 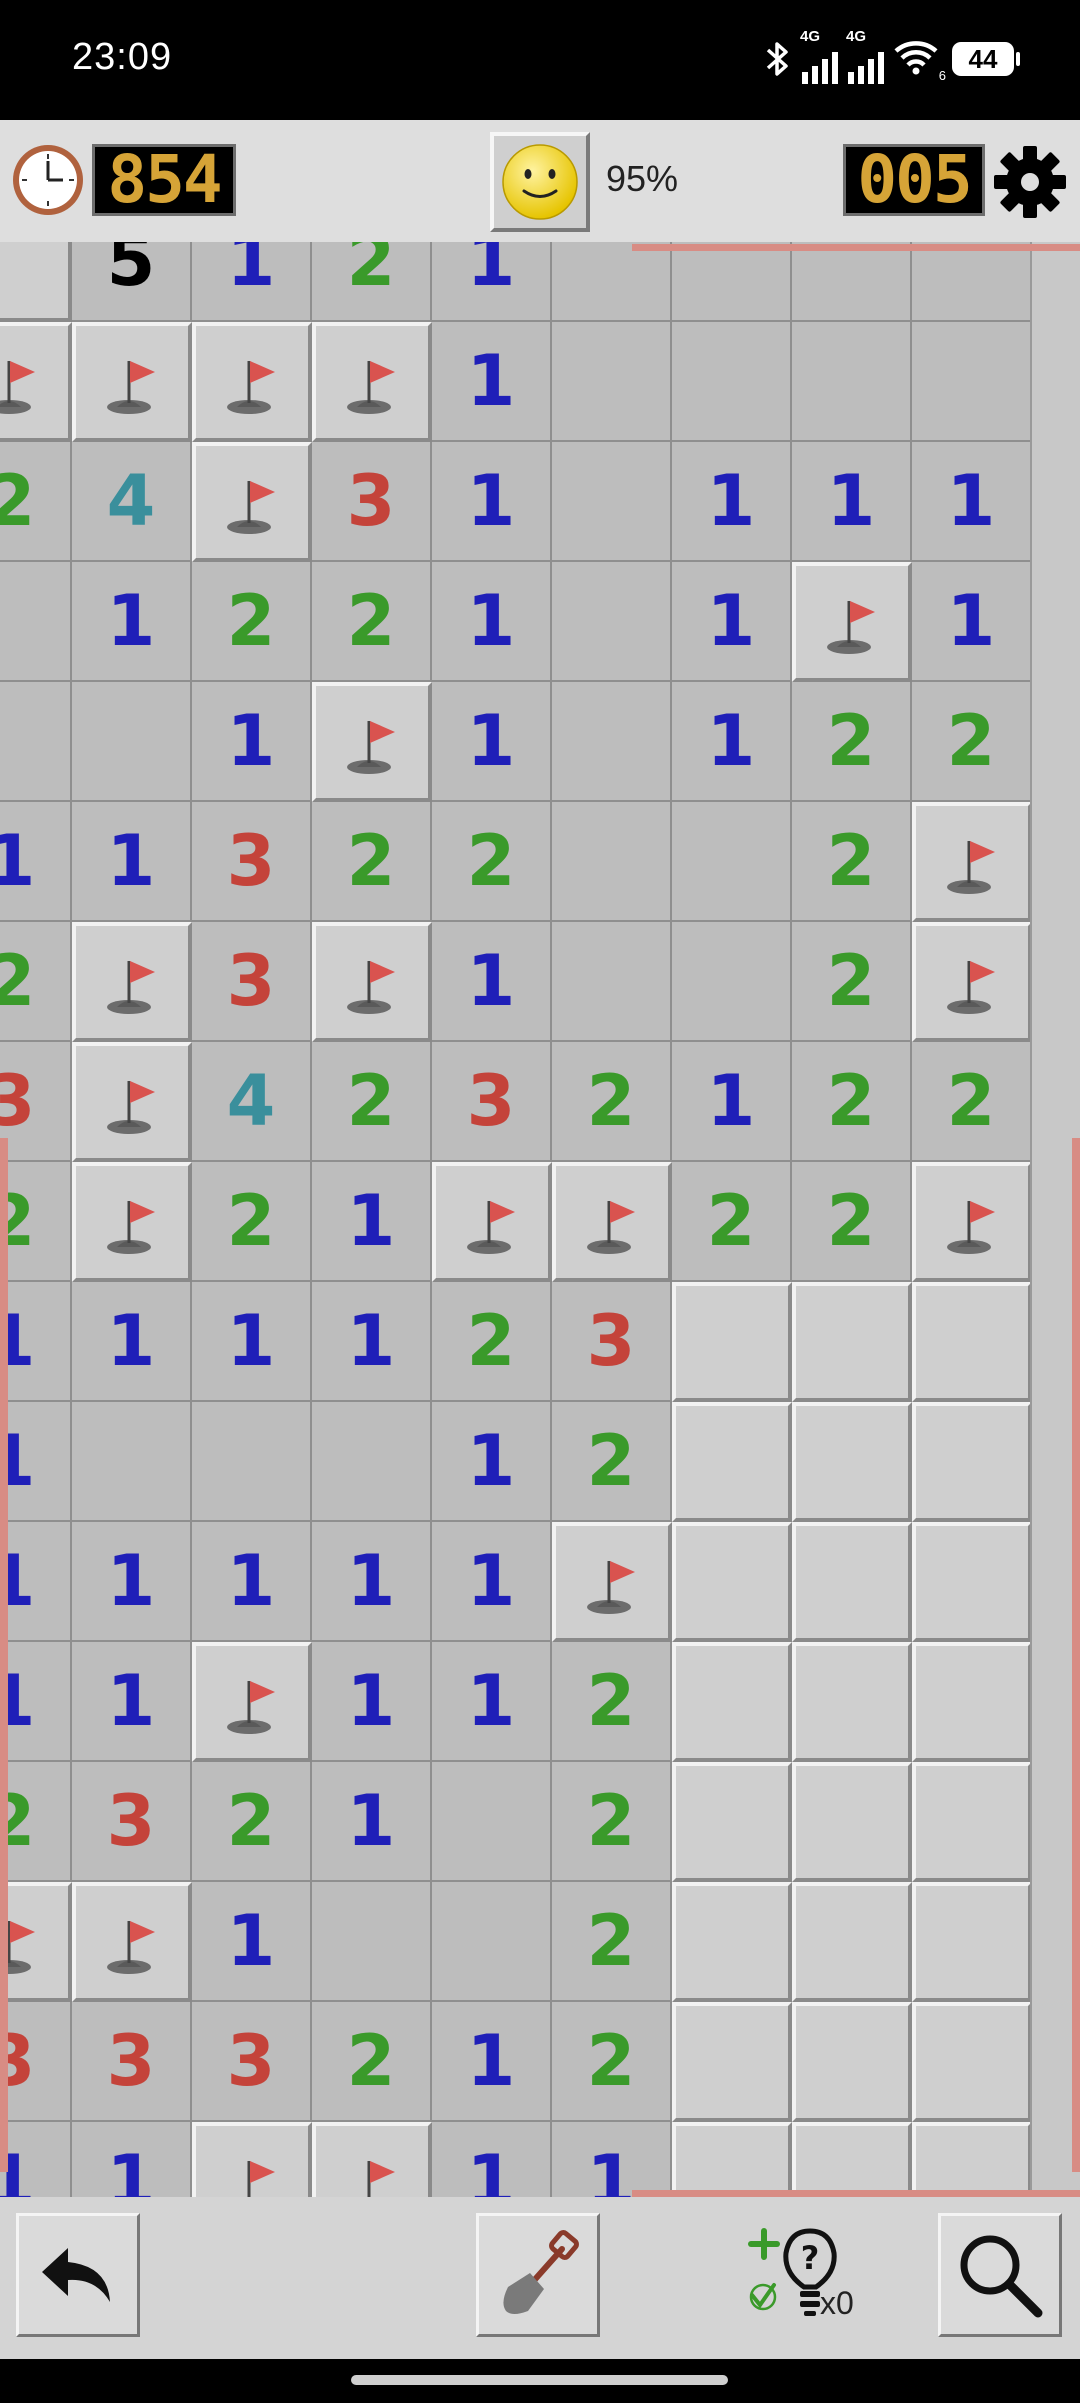 I want to click on undo-button, so click(x=78, y=2275).